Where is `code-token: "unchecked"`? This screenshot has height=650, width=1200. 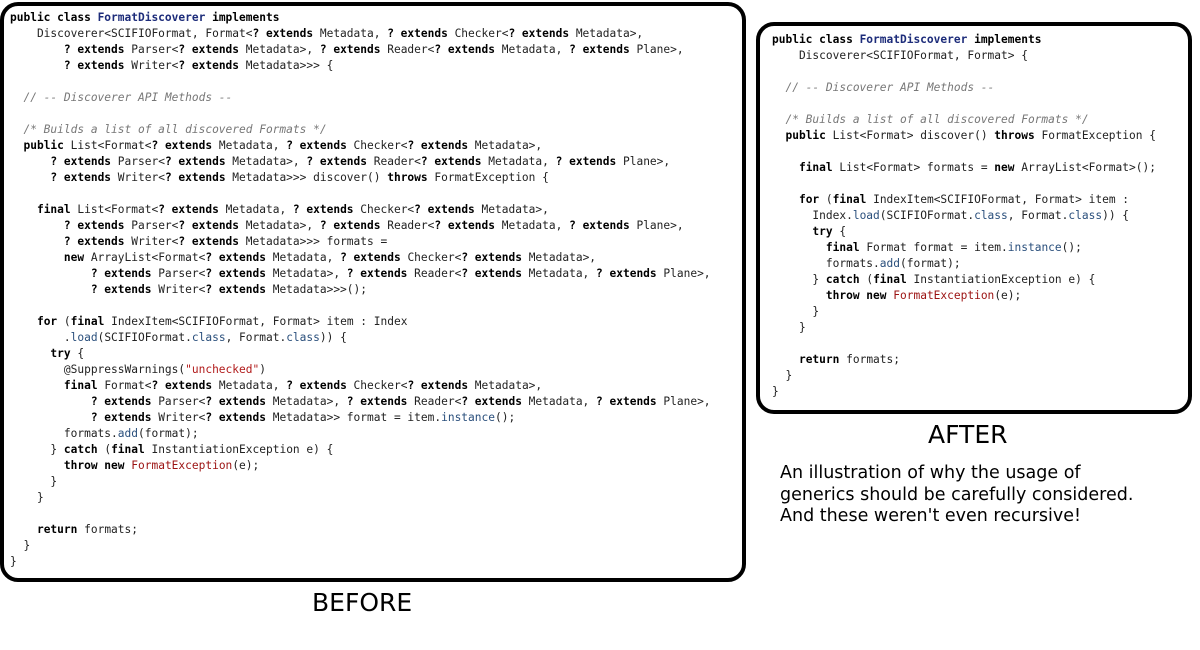 code-token: "unchecked" is located at coordinates (222, 369).